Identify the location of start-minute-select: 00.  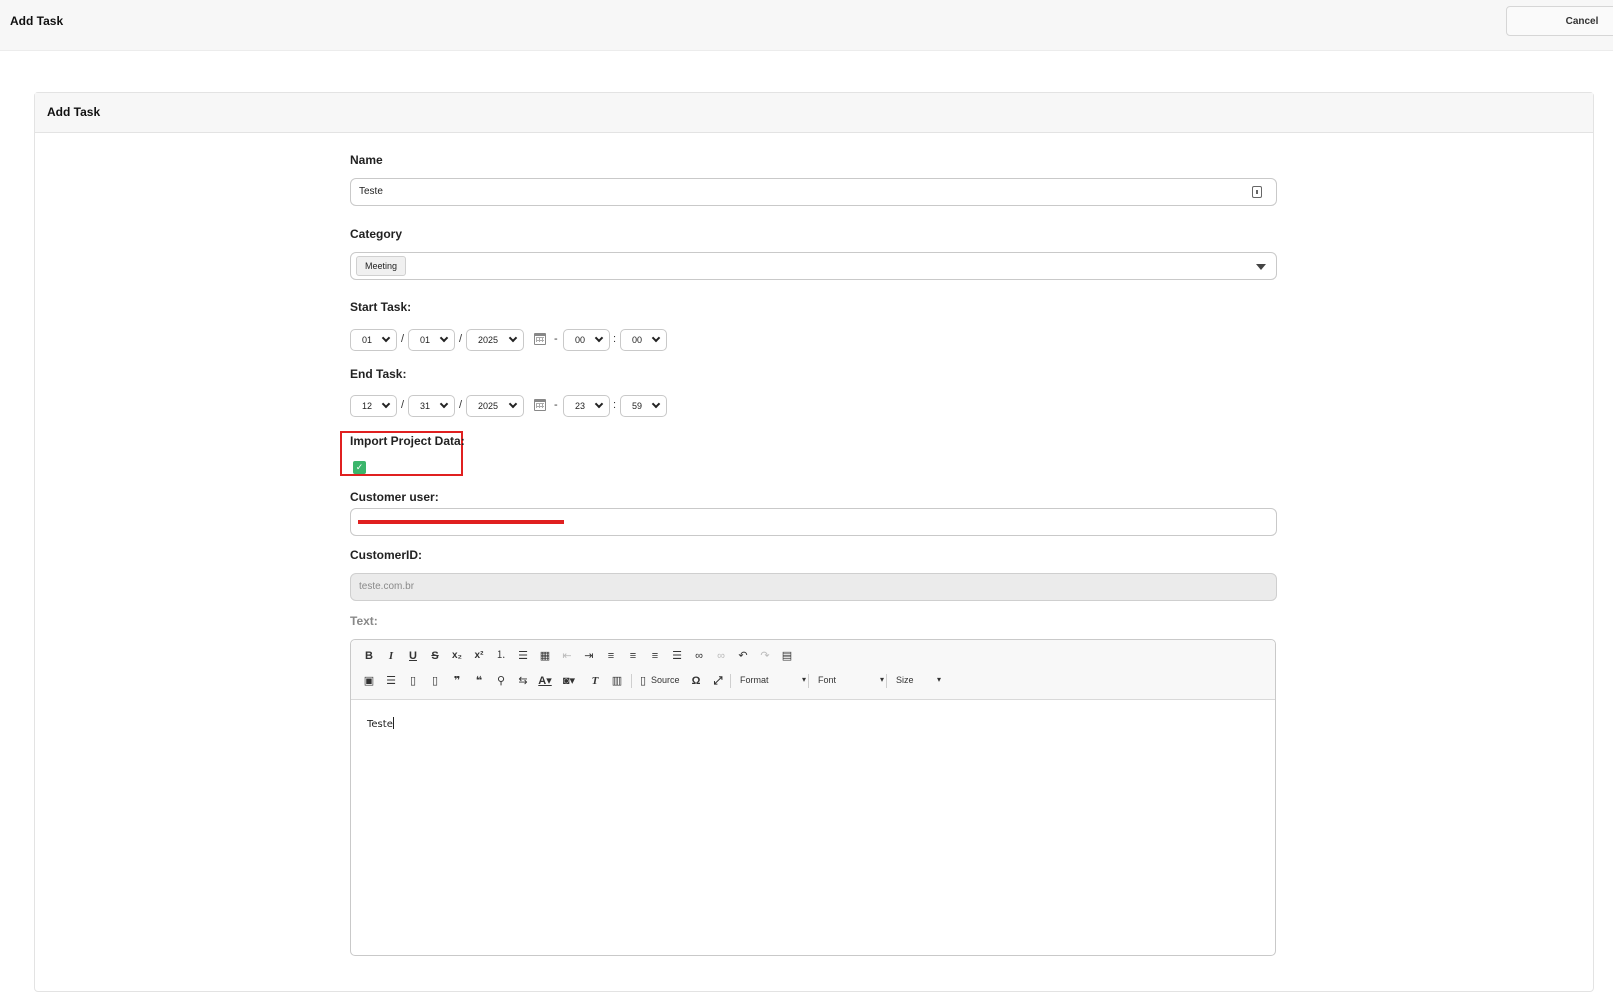
(643, 340).